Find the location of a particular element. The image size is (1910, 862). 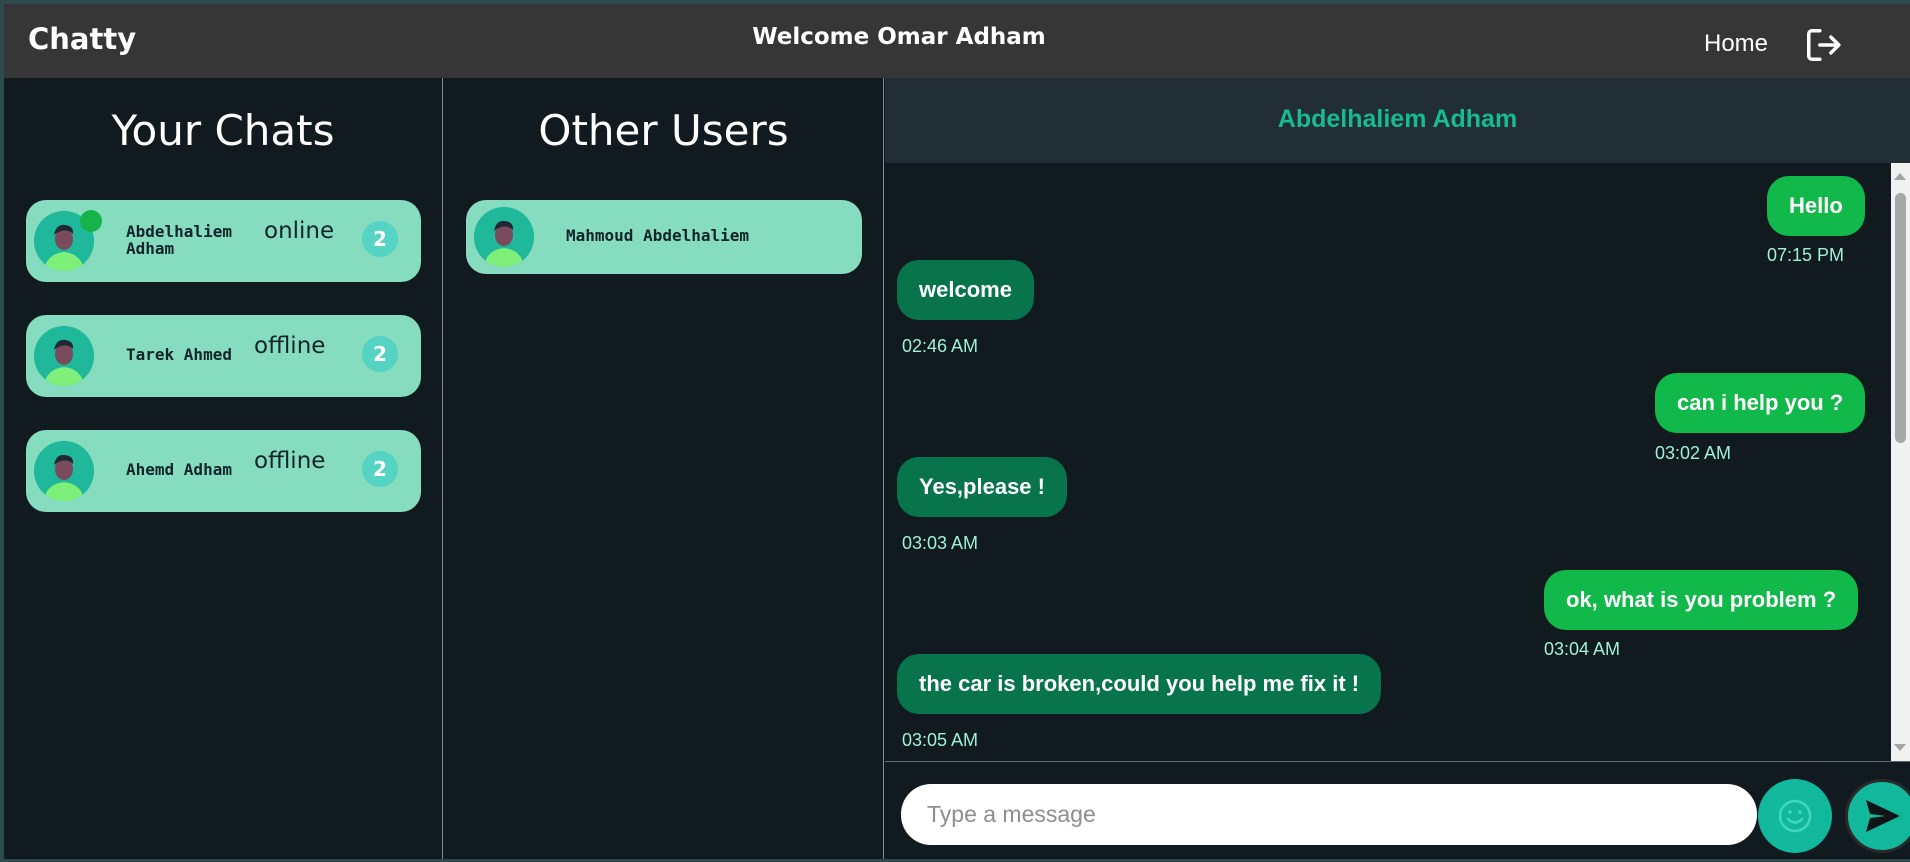

chat-item: Tarek Ahmed offline 2 is located at coordinates (223, 356).